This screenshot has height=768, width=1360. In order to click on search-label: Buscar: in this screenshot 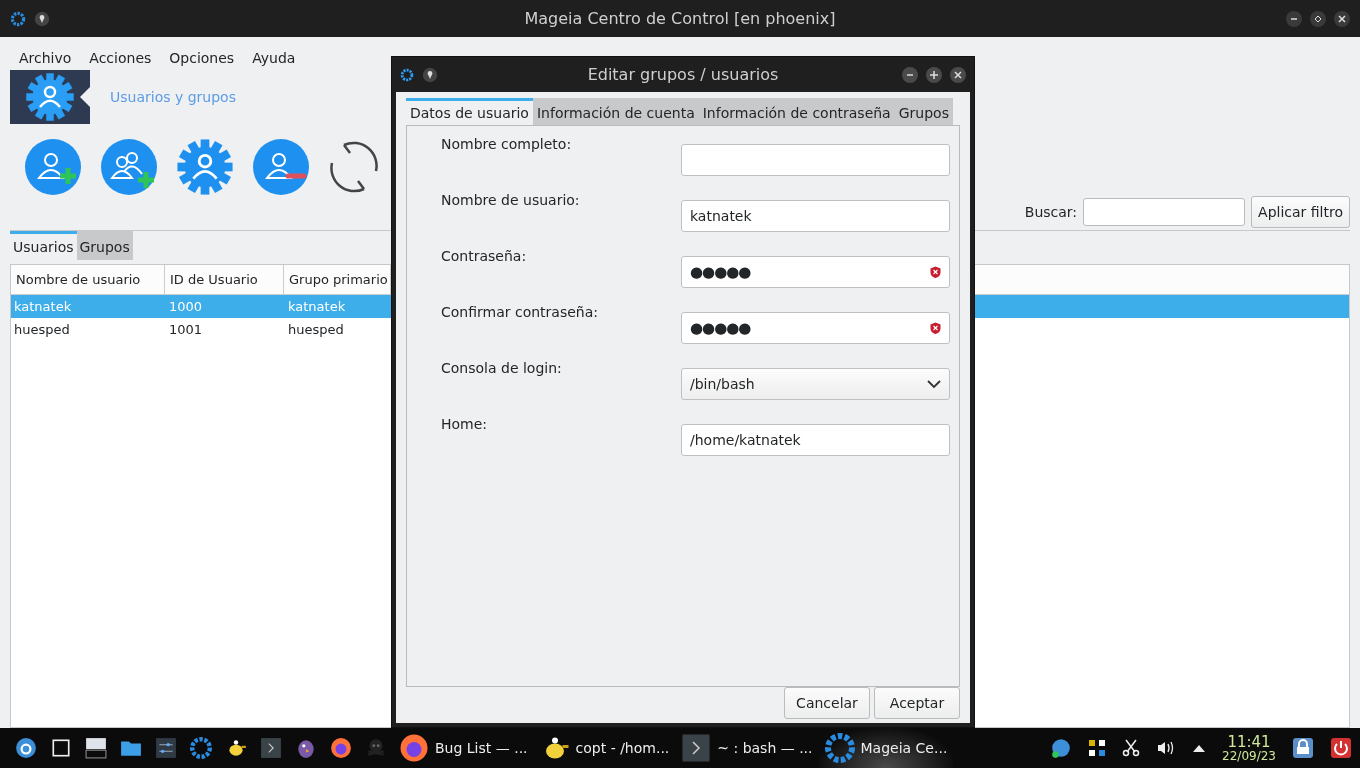, I will do `click(1051, 212)`.